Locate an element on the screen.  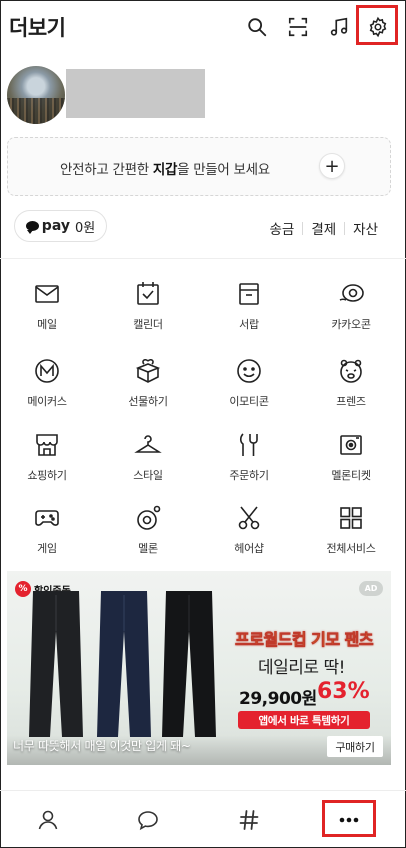
top-header: 더보기 is located at coordinates (203, 28).